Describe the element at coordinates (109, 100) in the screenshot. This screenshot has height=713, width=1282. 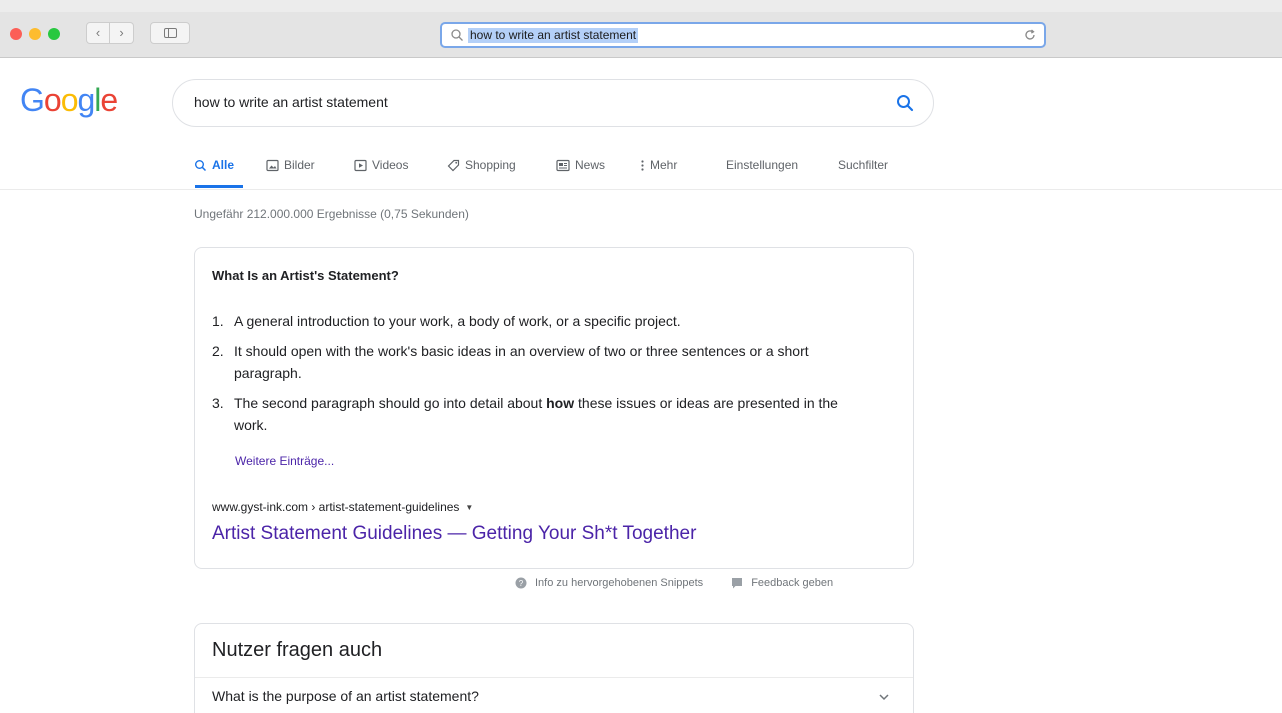
I see `logo-letter: e` at that location.